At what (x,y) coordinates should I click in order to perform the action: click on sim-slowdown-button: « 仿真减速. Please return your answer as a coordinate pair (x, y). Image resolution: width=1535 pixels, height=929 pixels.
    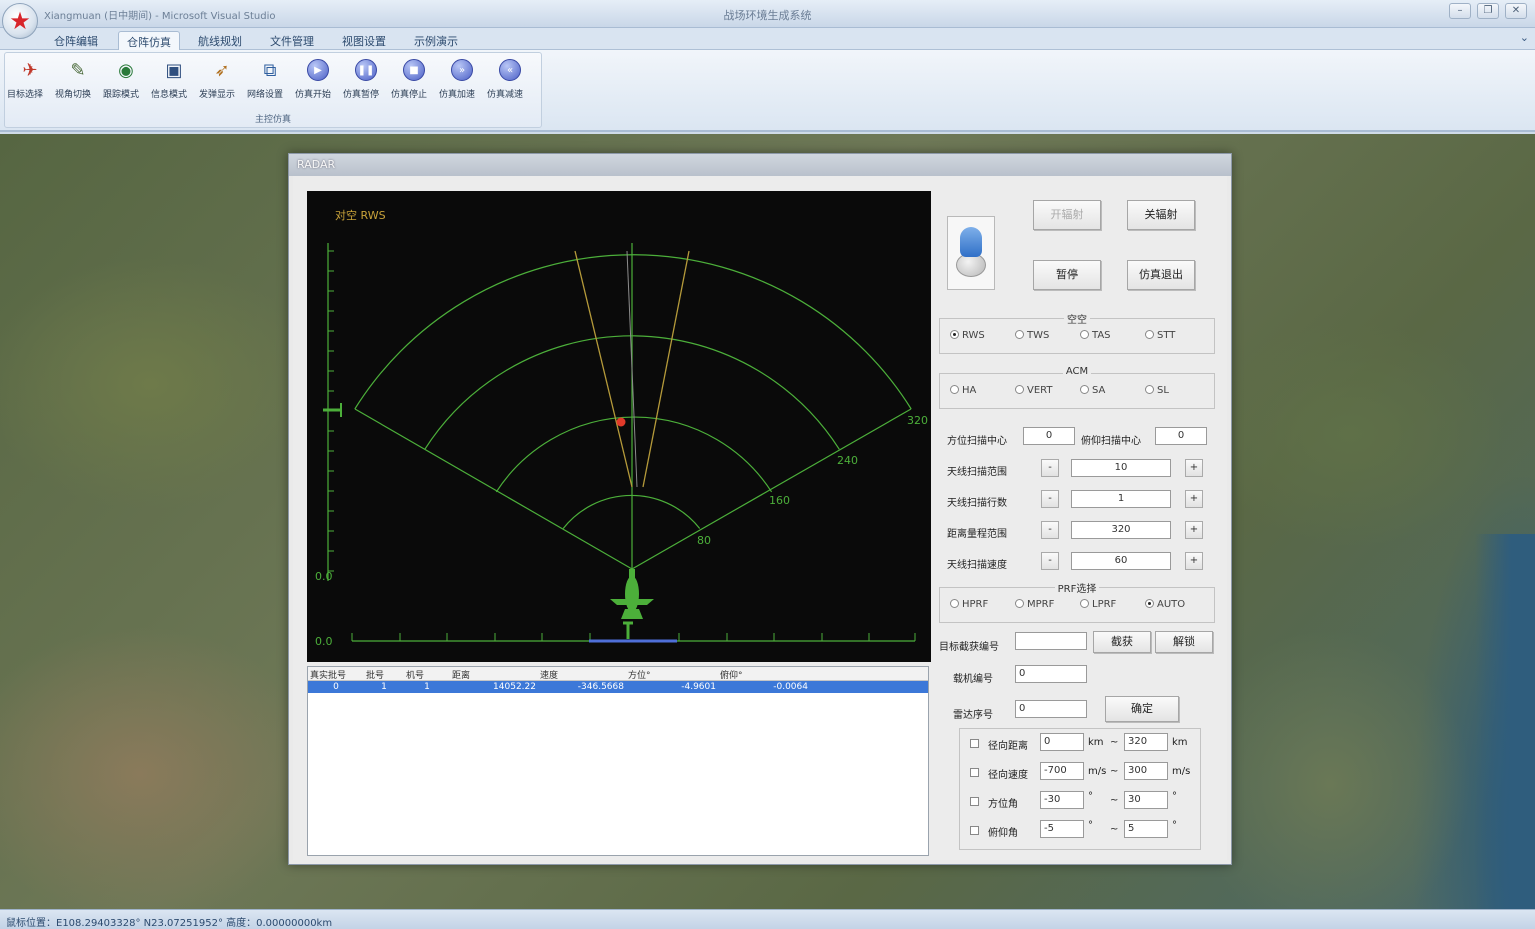
    Looking at the image, I should click on (510, 81).